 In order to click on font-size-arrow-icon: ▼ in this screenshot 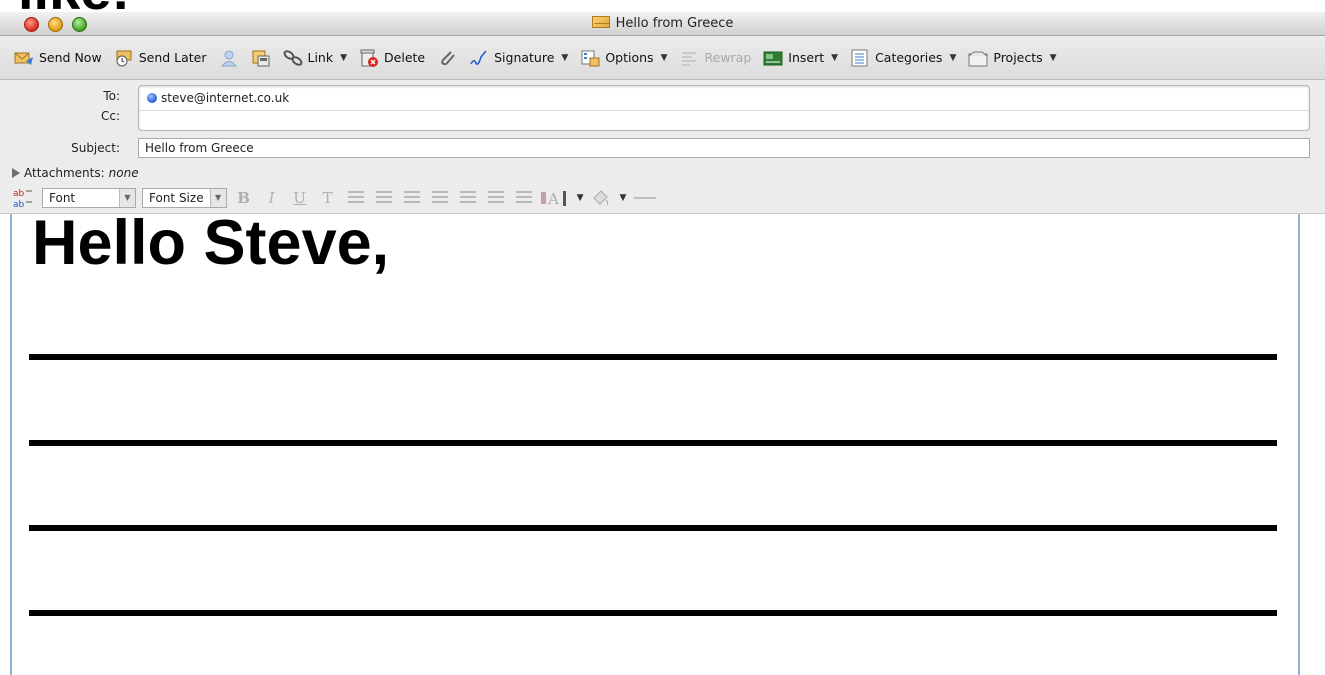, I will do `click(217, 198)`.